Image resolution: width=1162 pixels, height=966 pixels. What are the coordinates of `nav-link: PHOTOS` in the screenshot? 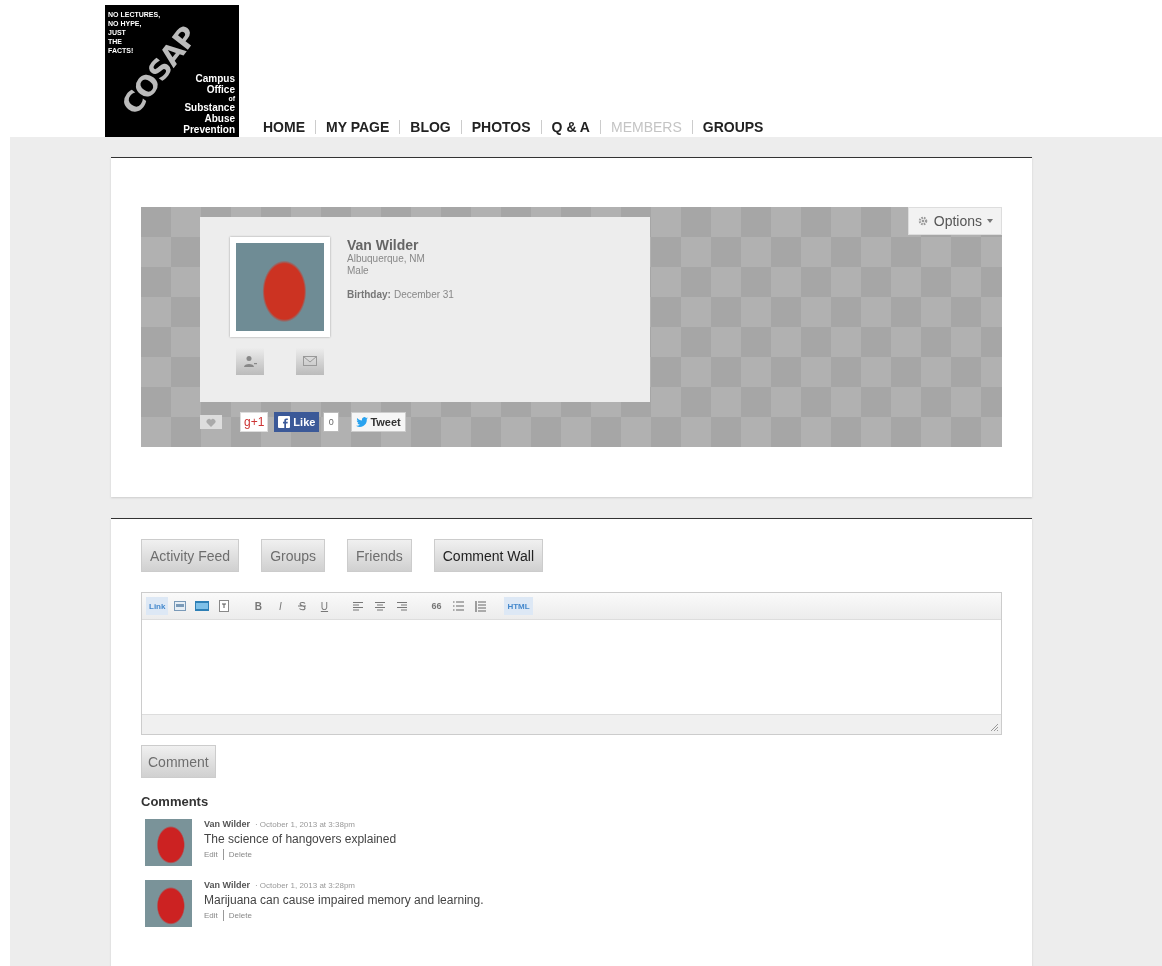 It's located at (501, 127).